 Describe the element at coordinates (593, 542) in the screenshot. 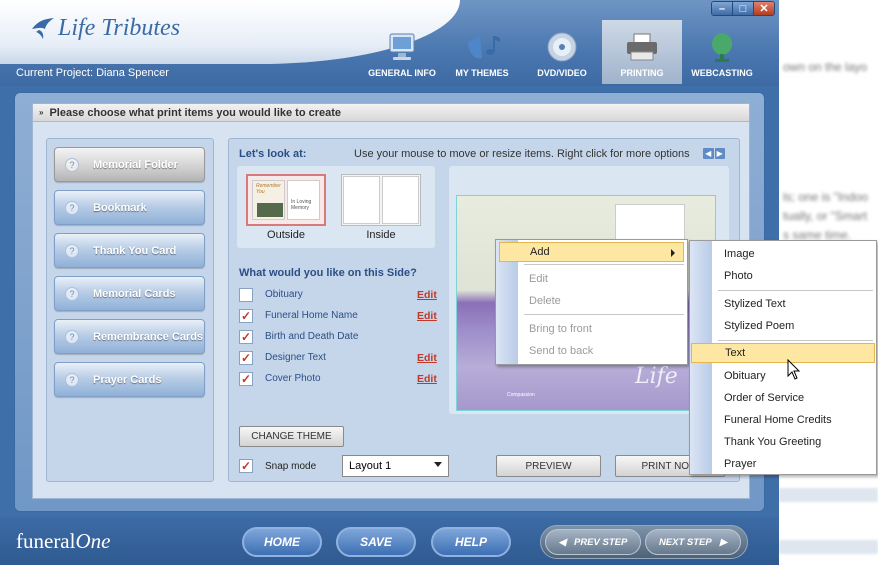

I see `prev-step-button: ◀ PREV STEP` at that location.